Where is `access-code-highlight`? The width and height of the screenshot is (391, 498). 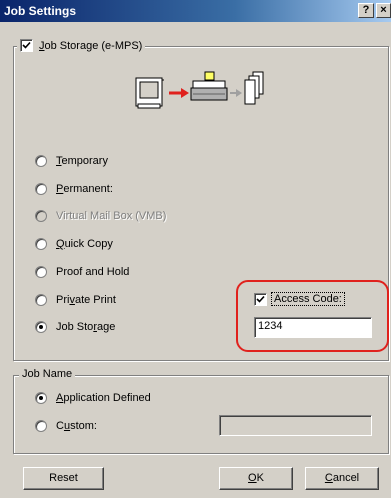
access-code-highlight is located at coordinates (312, 316).